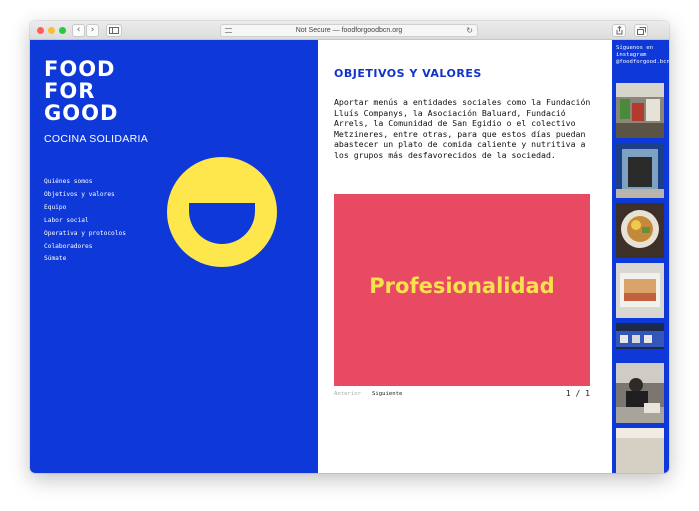 Image resolution: width=699 pixels, height=511 pixels. I want to click on previous-slide-button: Anterior, so click(347, 394).